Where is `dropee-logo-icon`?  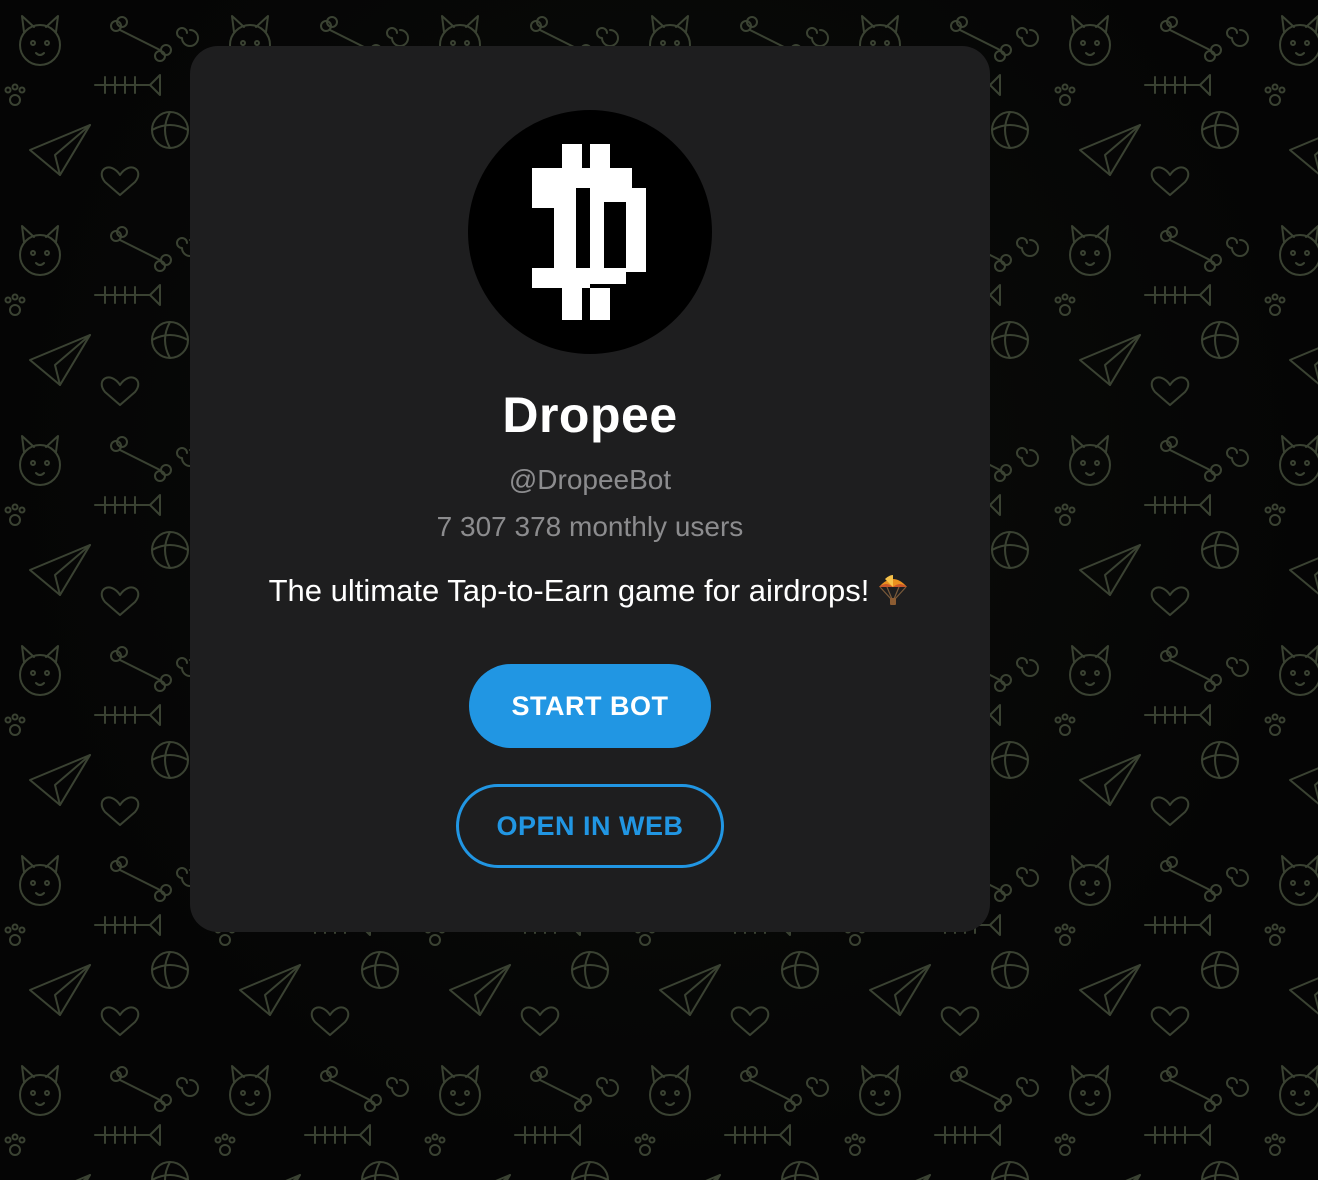
dropee-logo-icon is located at coordinates (590, 232).